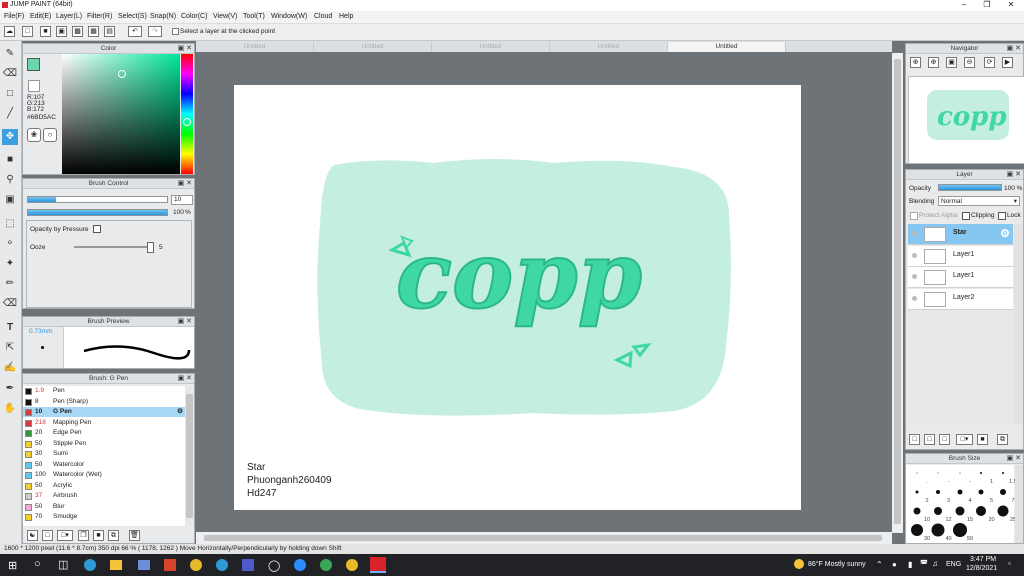  What do you see at coordinates (97, 199) in the screenshot?
I see `brush-size-slider` at bounding box center [97, 199].